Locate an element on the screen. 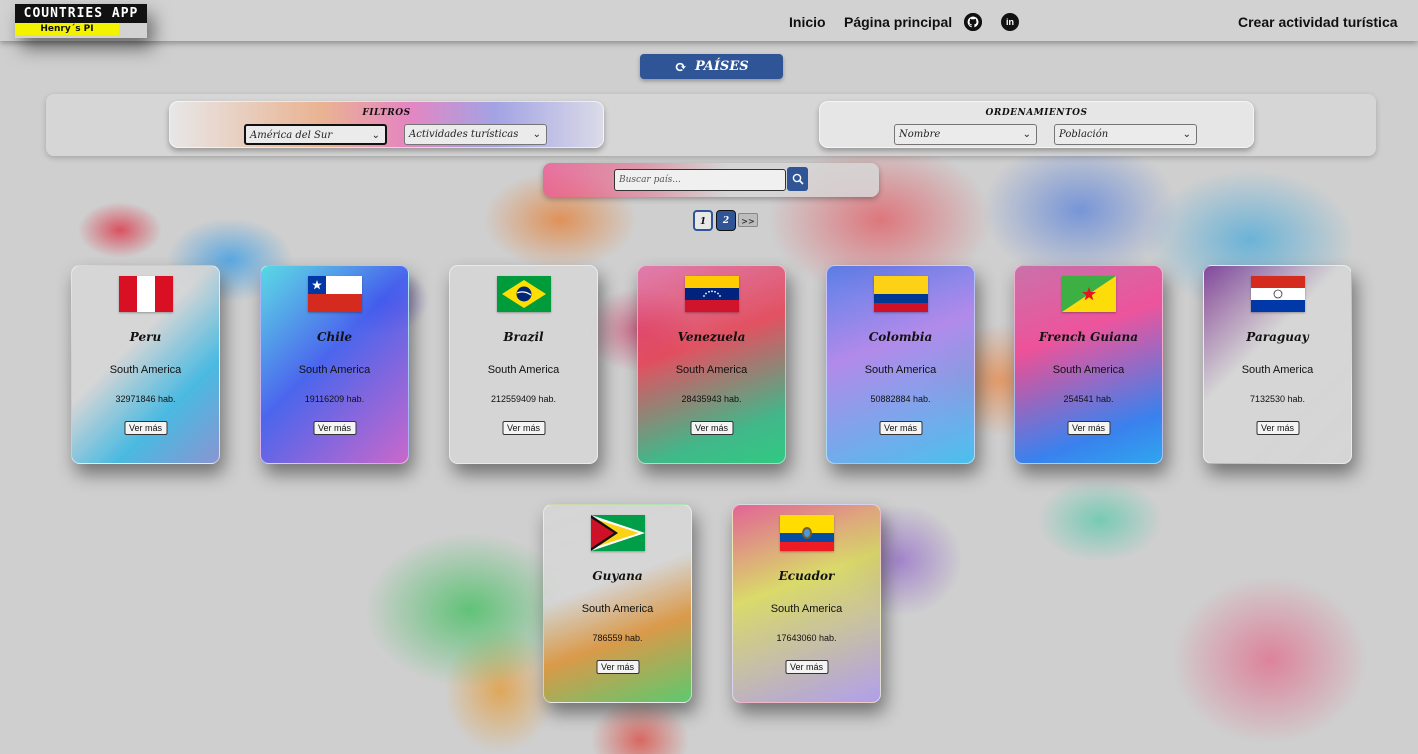 This screenshot has width=1418, height=754. country-card: Peru South America 32971846 hab. Ver más is located at coordinates (145, 364).